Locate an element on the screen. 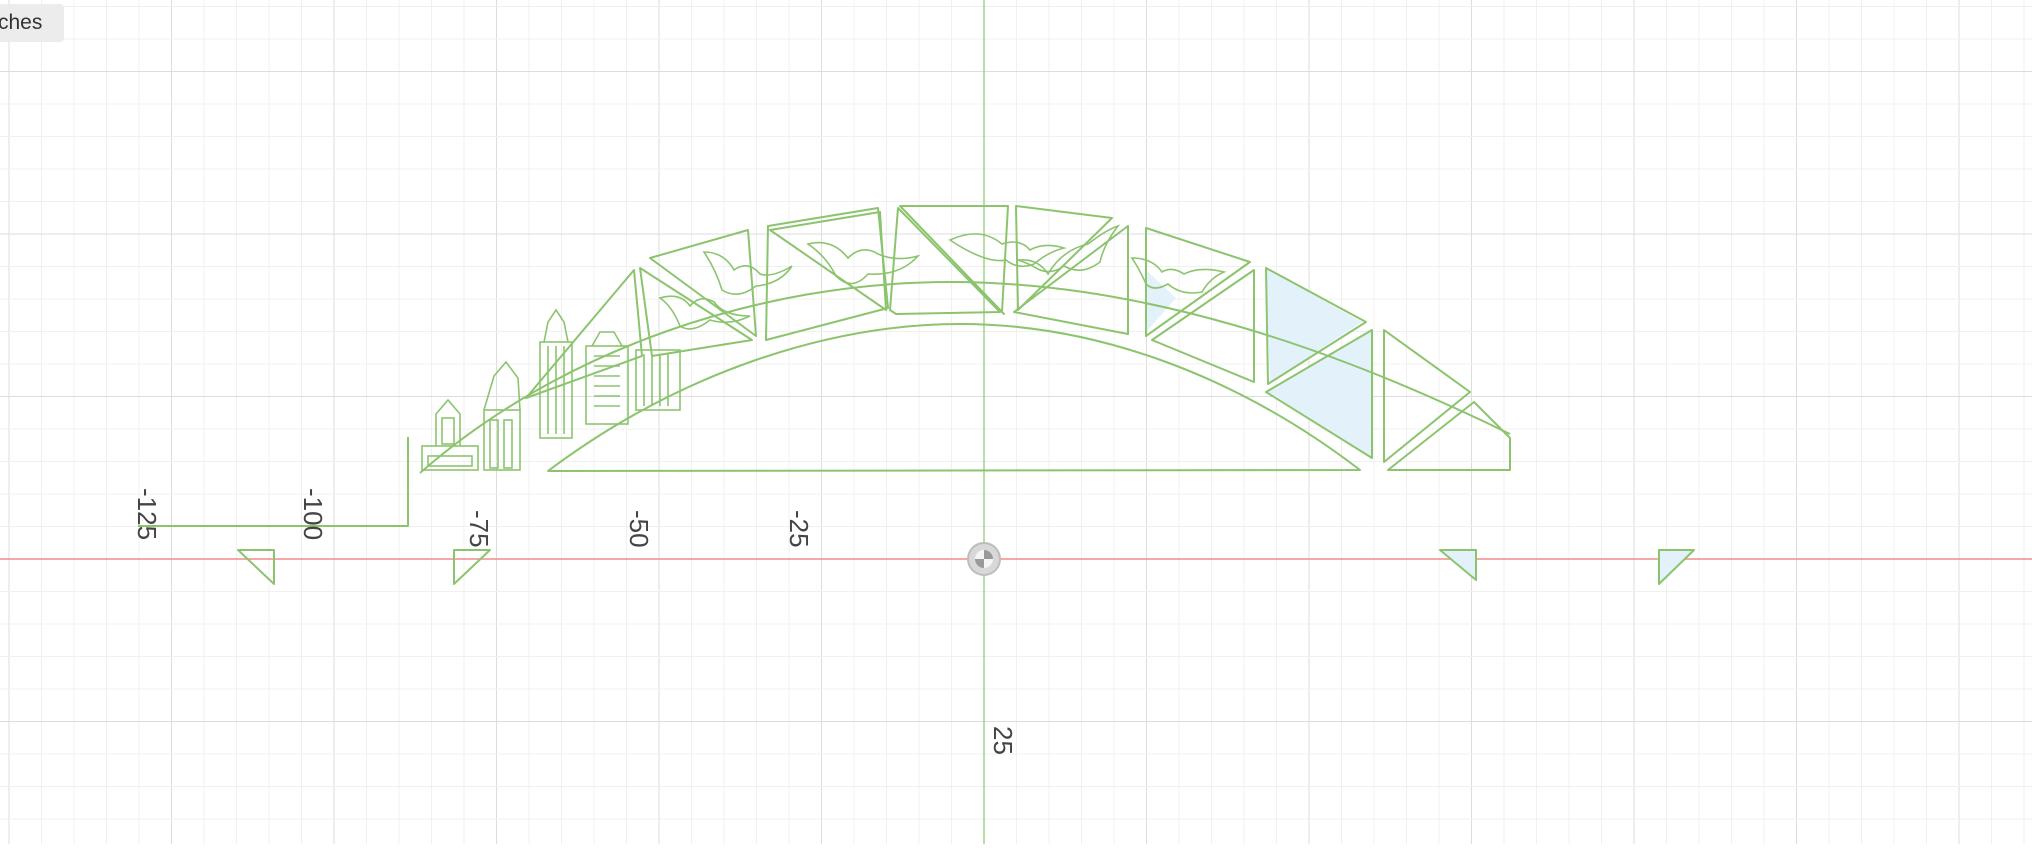 The width and height of the screenshot is (2032, 849). sketches-tab: ches is located at coordinates (32, 23).